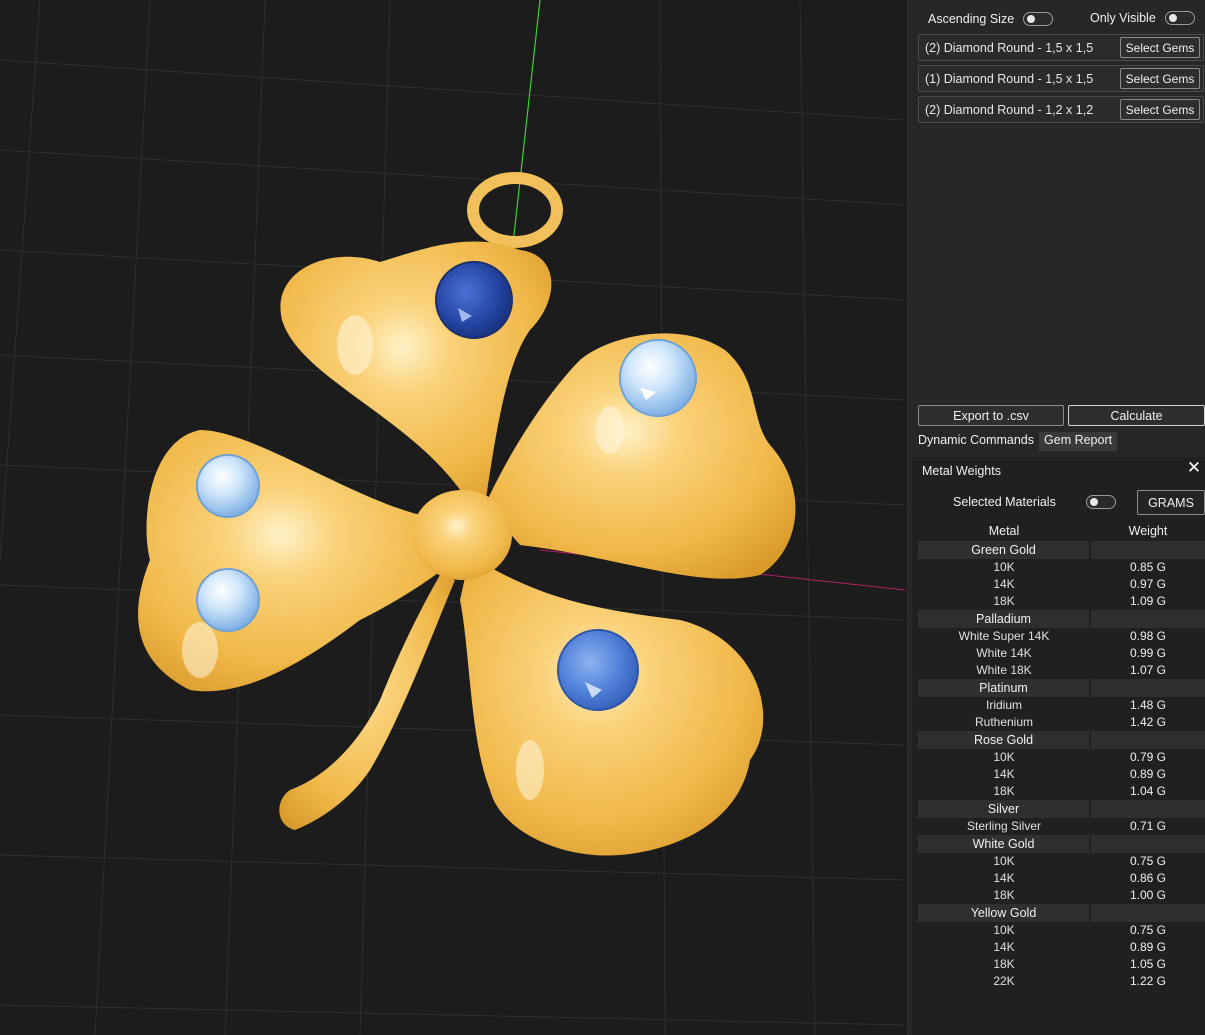 The height and width of the screenshot is (1035, 1205). I want to click on metal-weight: 1.42 G, so click(1148, 722).